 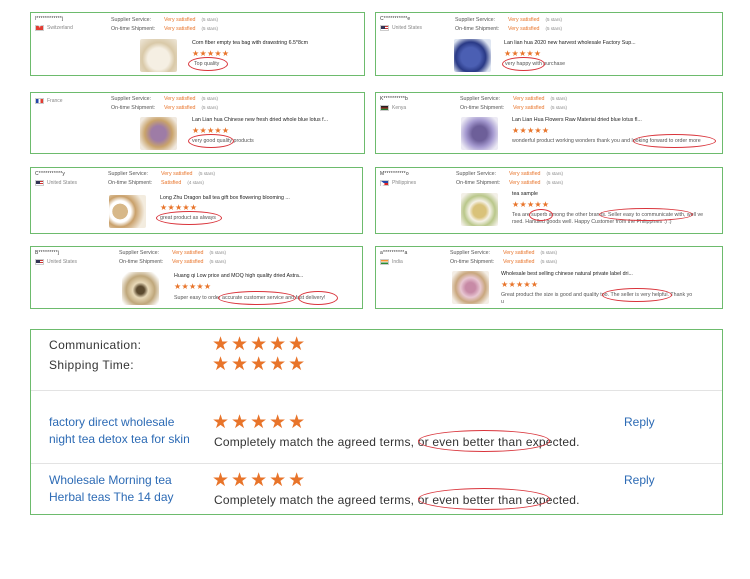 What do you see at coordinates (47, 253) in the screenshot?
I see `buyer-name: B*********j` at bounding box center [47, 253].